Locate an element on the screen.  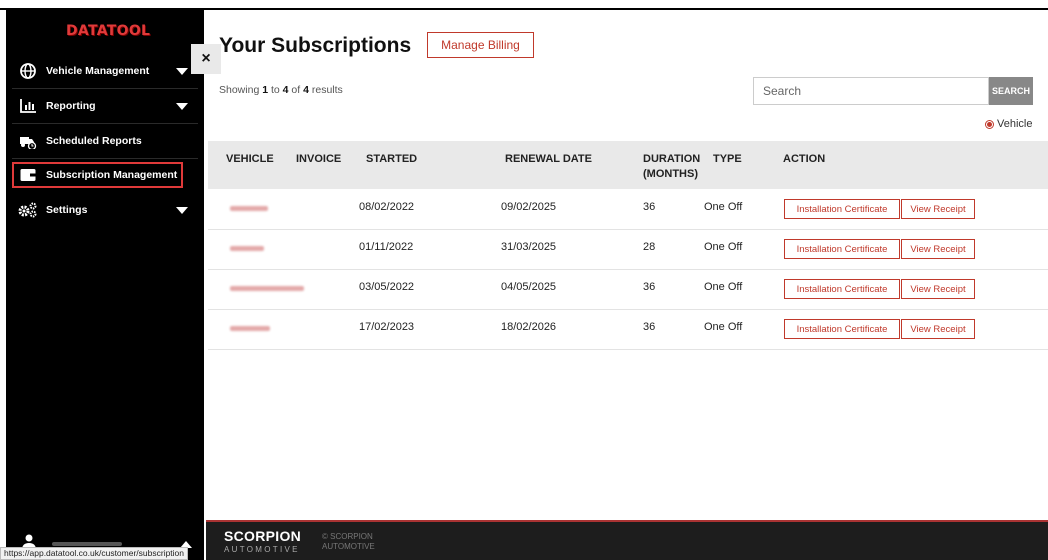
column-header-started: STARTED is located at coordinates (391, 159).